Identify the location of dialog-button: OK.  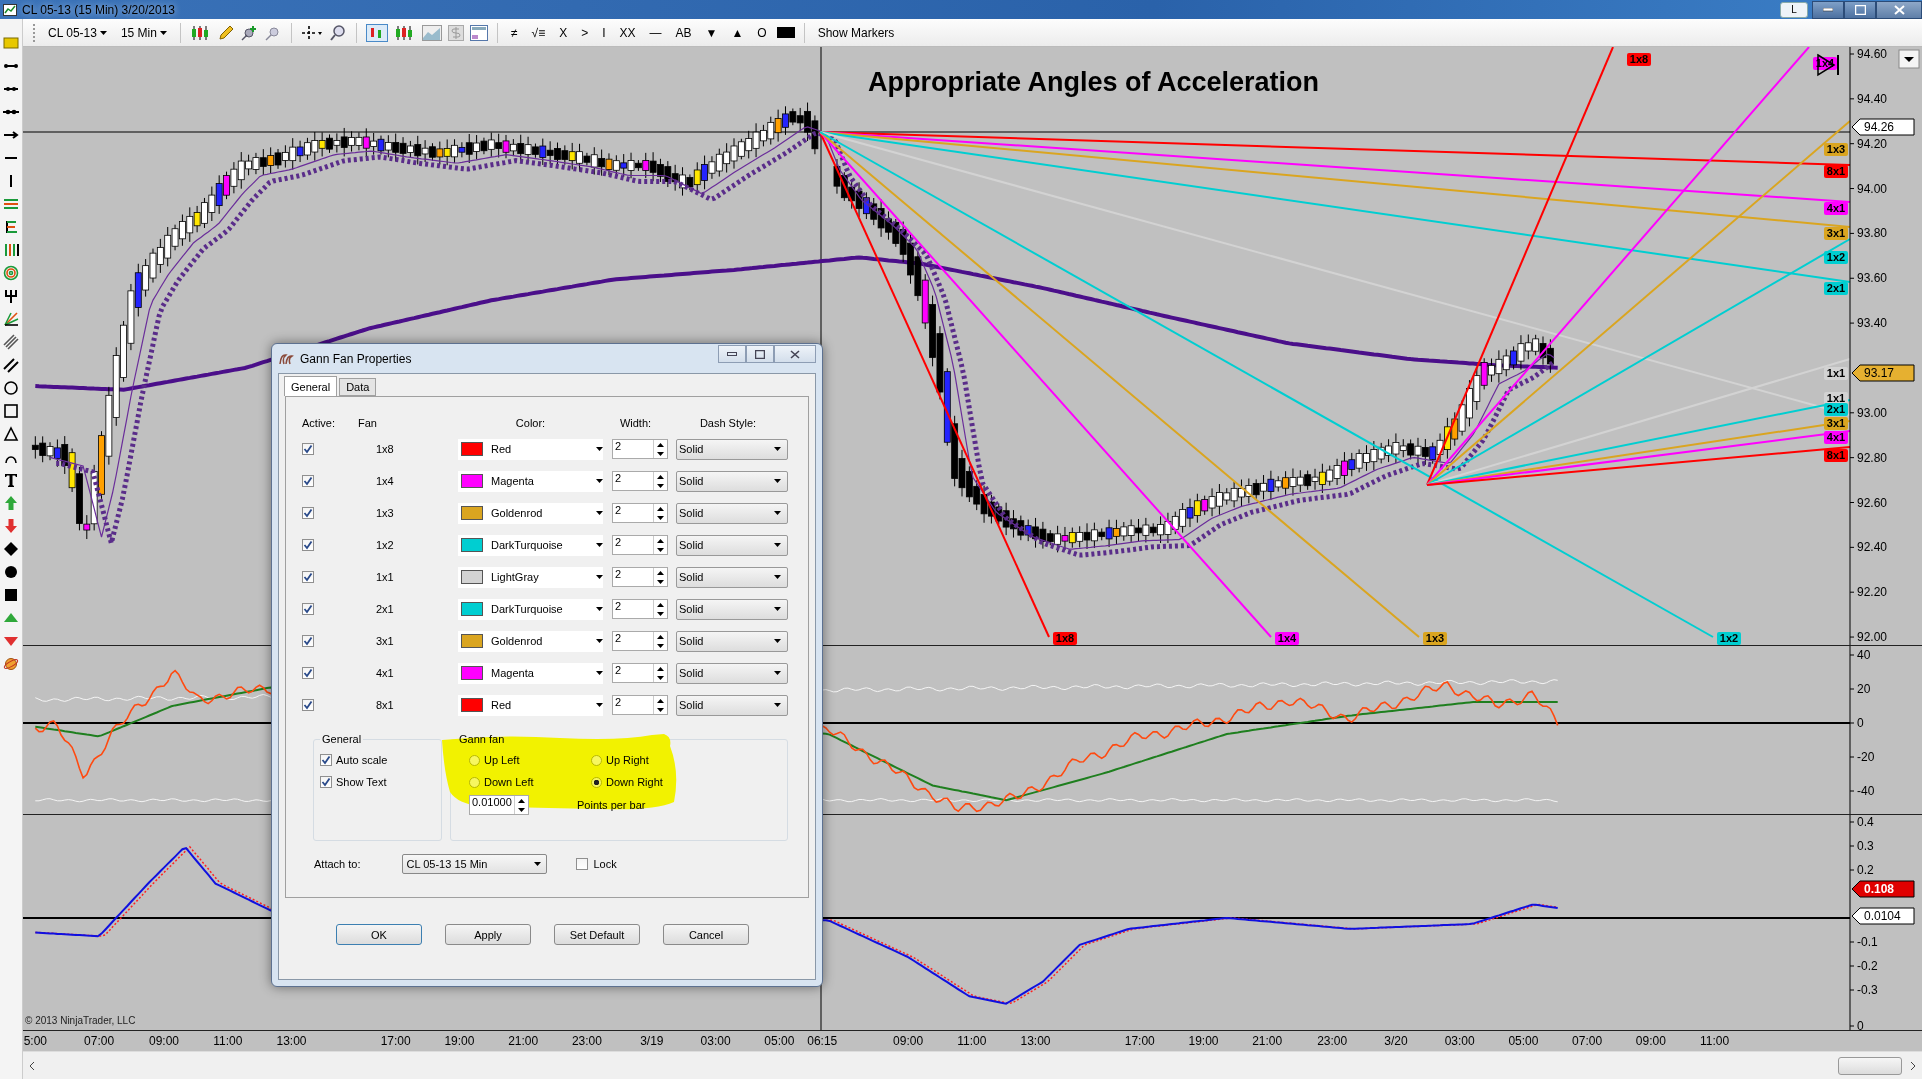
(379, 934).